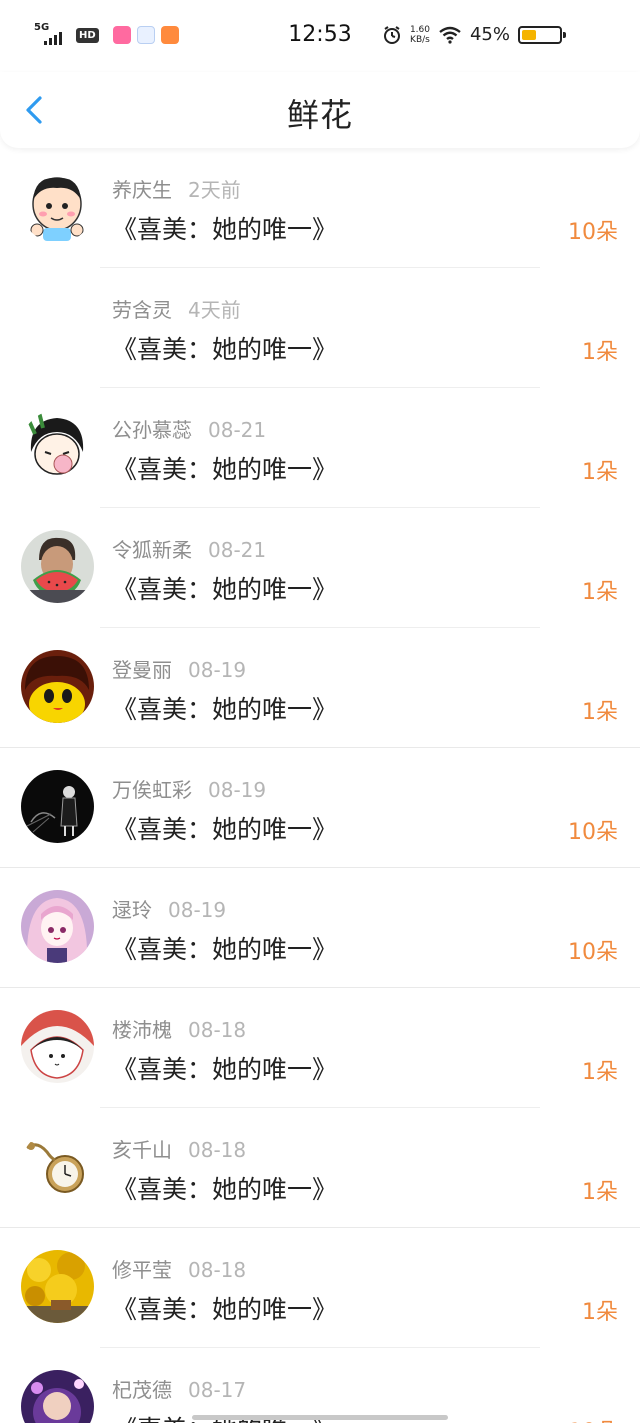 The width and height of the screenshot is (640, 1423). Describe the element at coordinates (320, 1168) in the screenshot. I see `list-item: 亥千山 08-18 《喜美：她的唯一》 1朵` at that location.